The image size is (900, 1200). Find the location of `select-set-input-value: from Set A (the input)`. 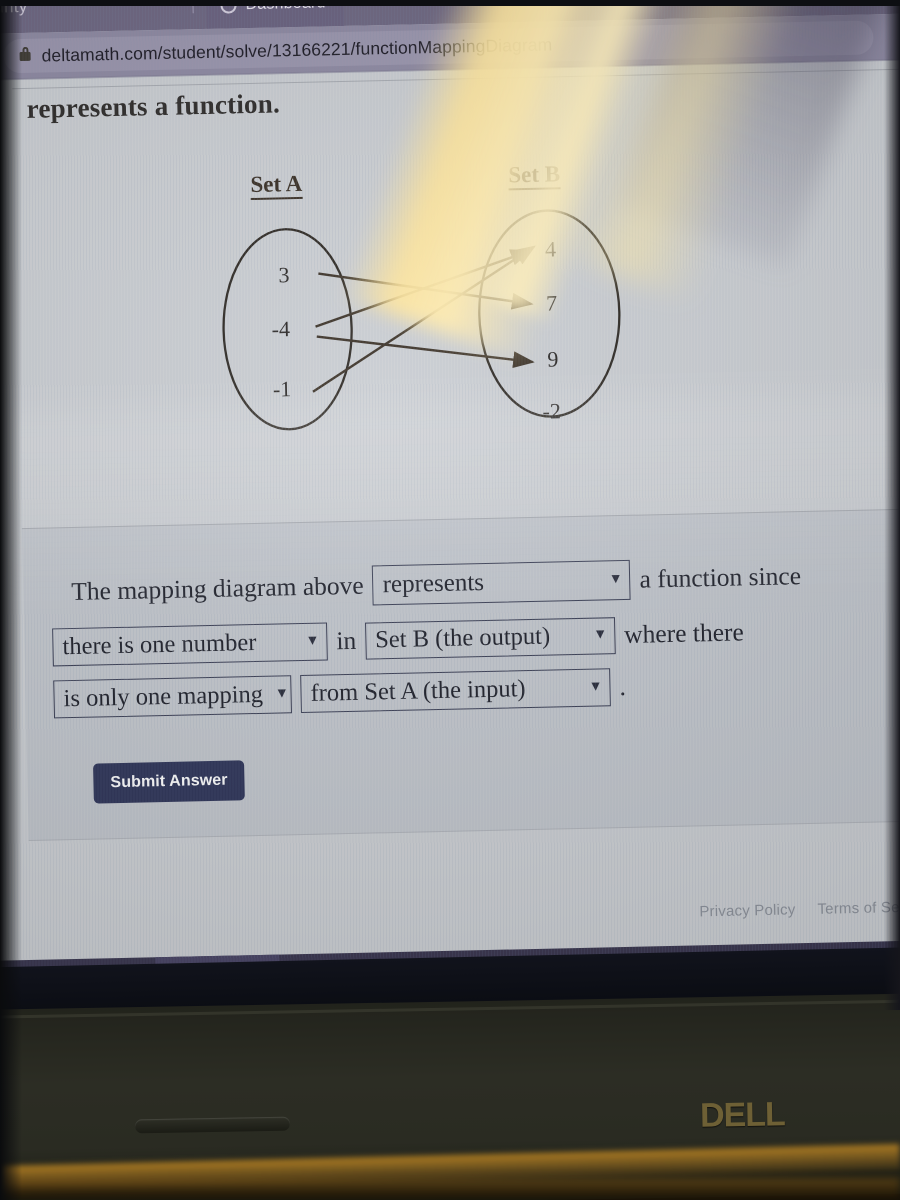

select-set-input-value: from Set A (the input) is located at coordinates (418, 690).